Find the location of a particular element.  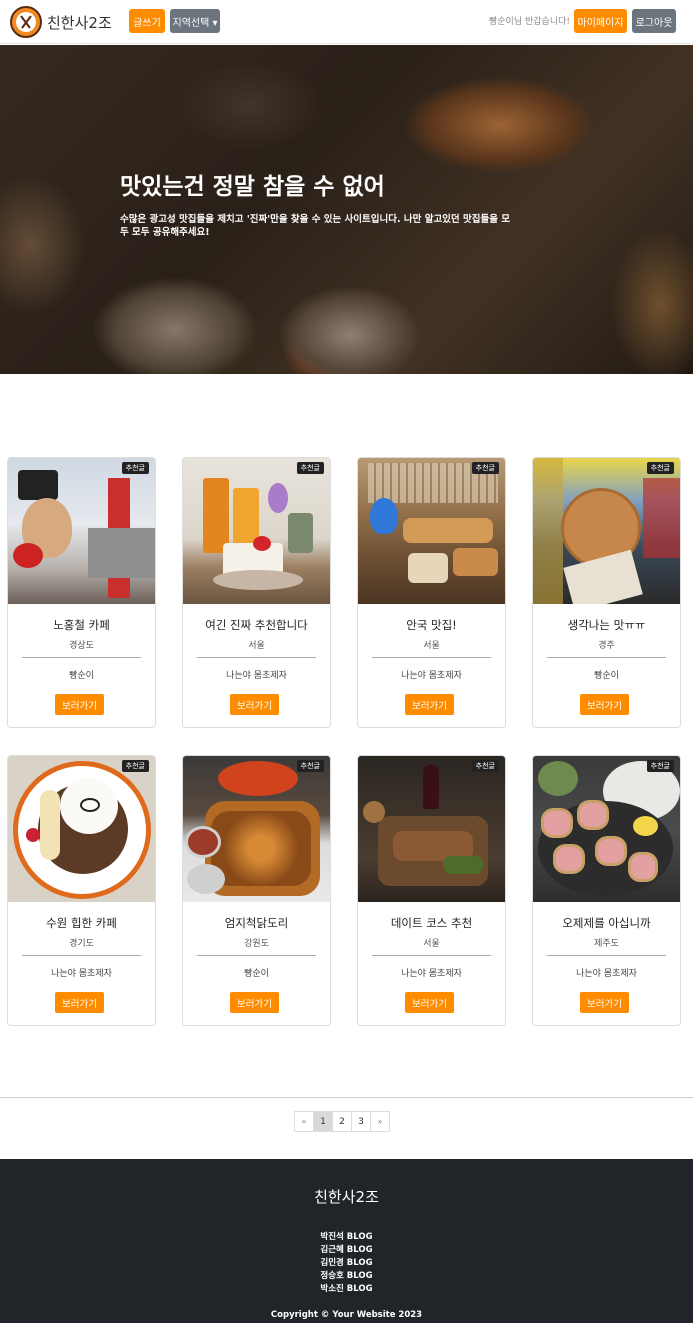

post-card: 추천글 엄지척닭도리 강원도 빵순이 보러가기 is located at coordinates (256, 890).